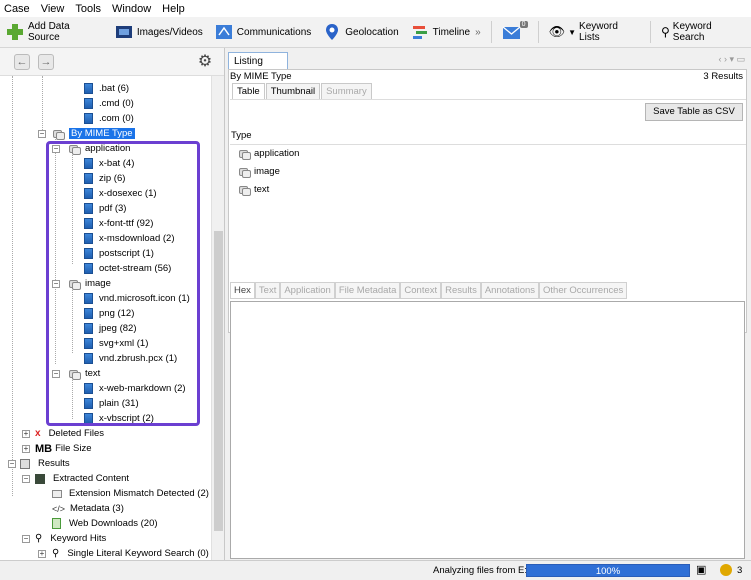 This screenshot has height=580, width=751. What do you see at coordinates (22, 62) in the screenshot?
I see `back-arrow-icon: ←` at bounding box center [22, 62].